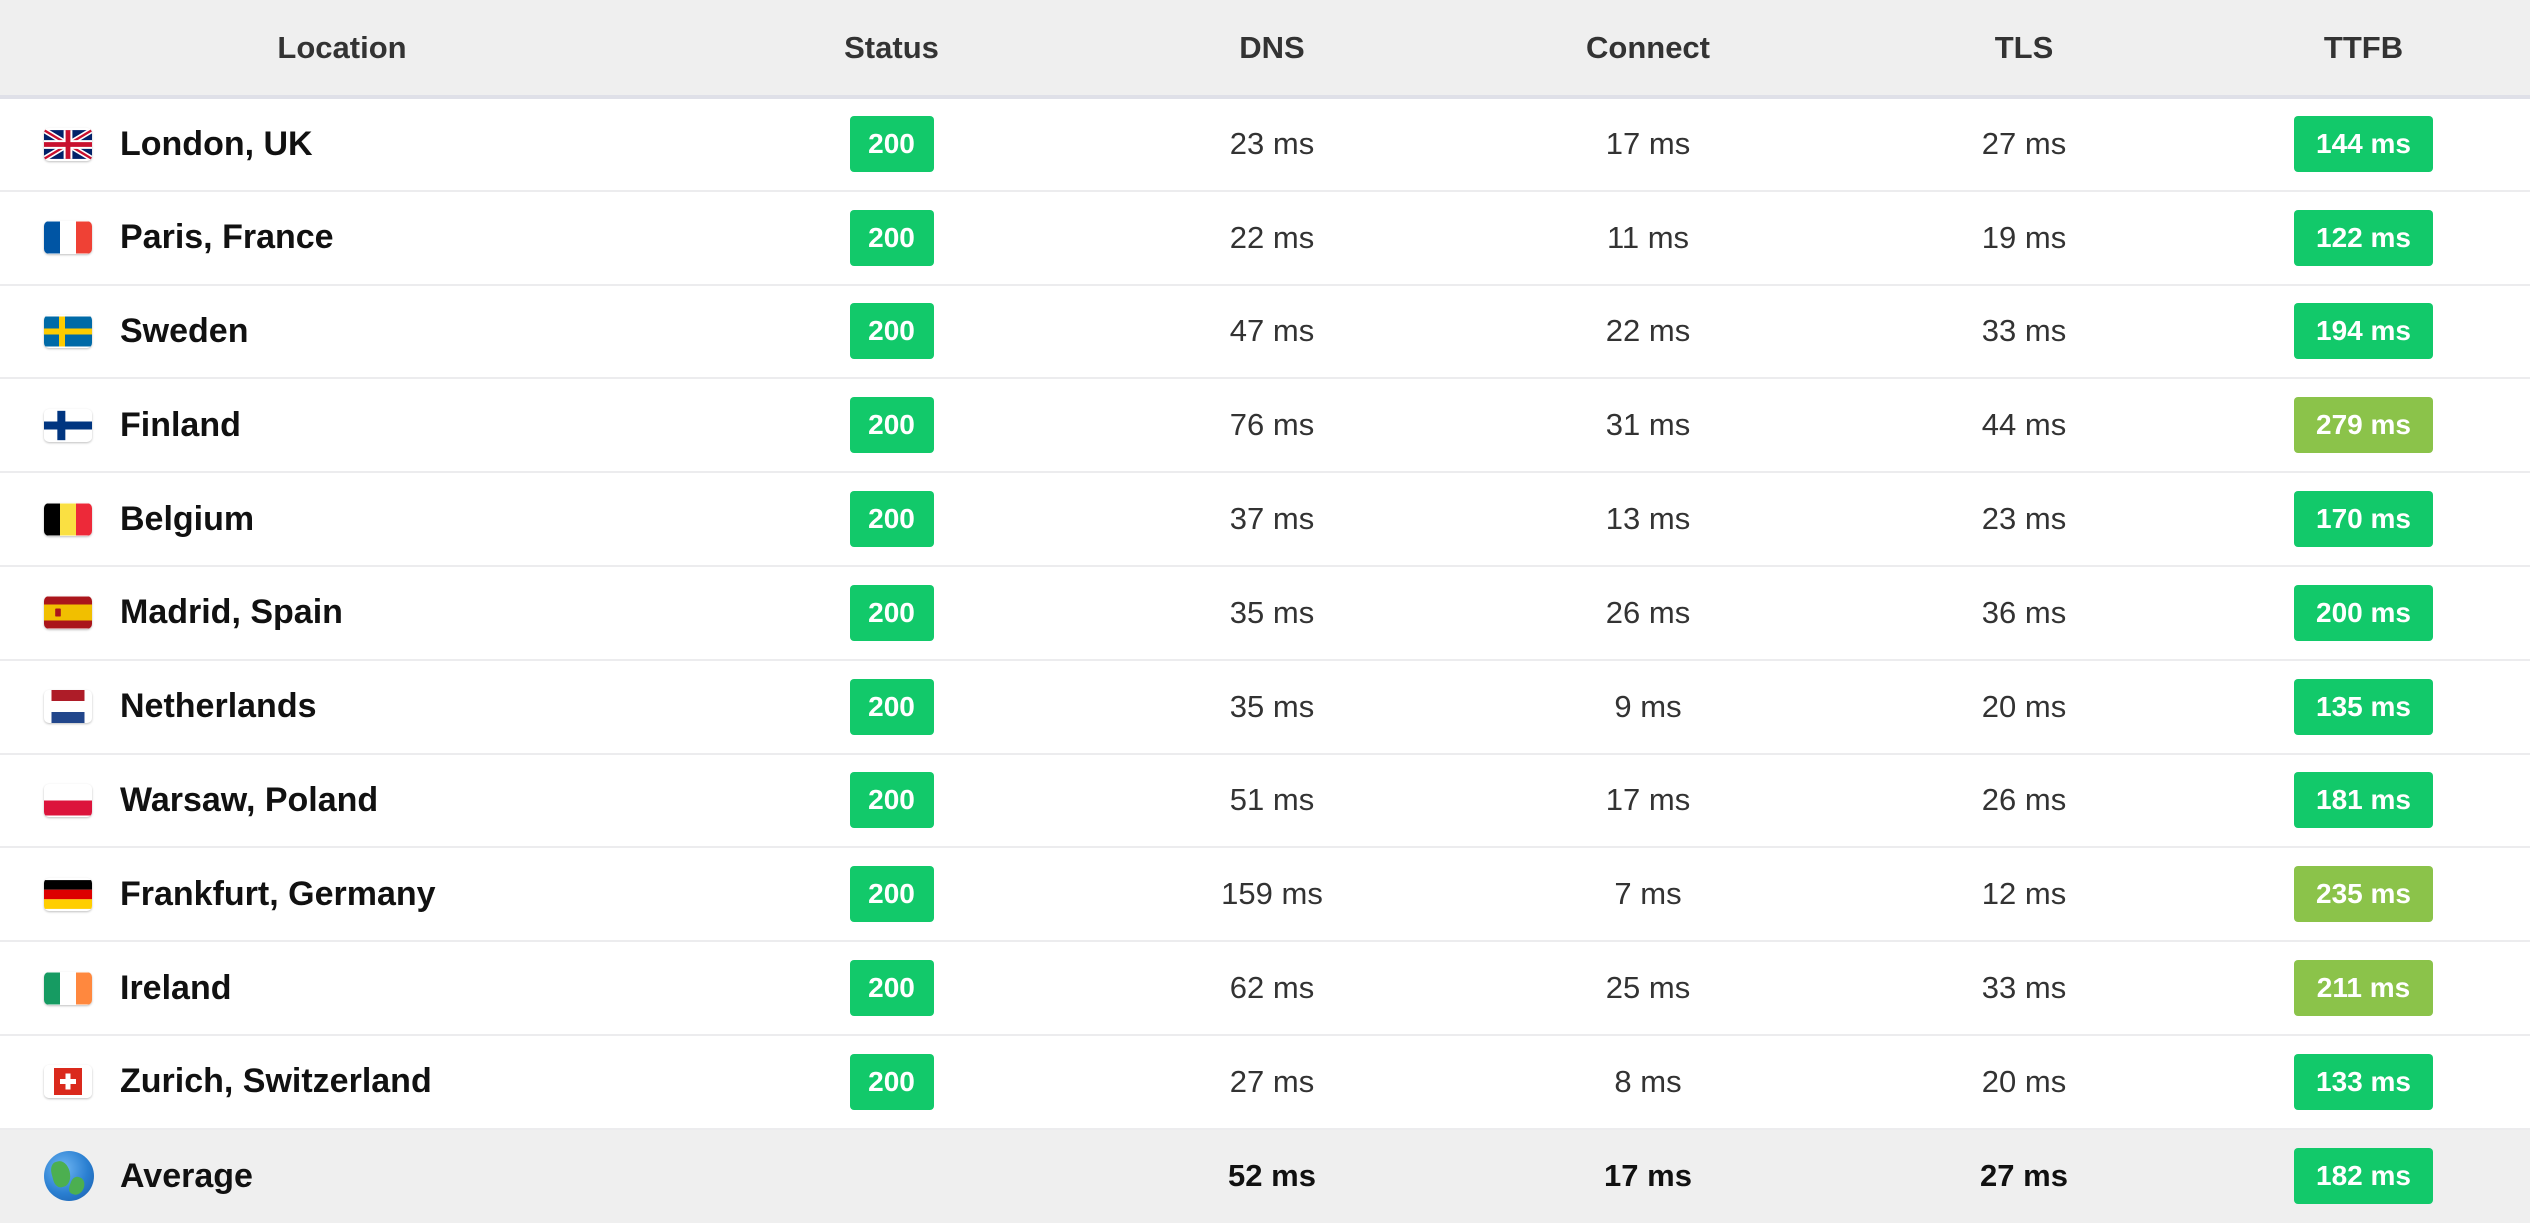 This screenshot has width=2530, height=1223. I want to click on dns-value: 23 ms, so click(1272, 144).